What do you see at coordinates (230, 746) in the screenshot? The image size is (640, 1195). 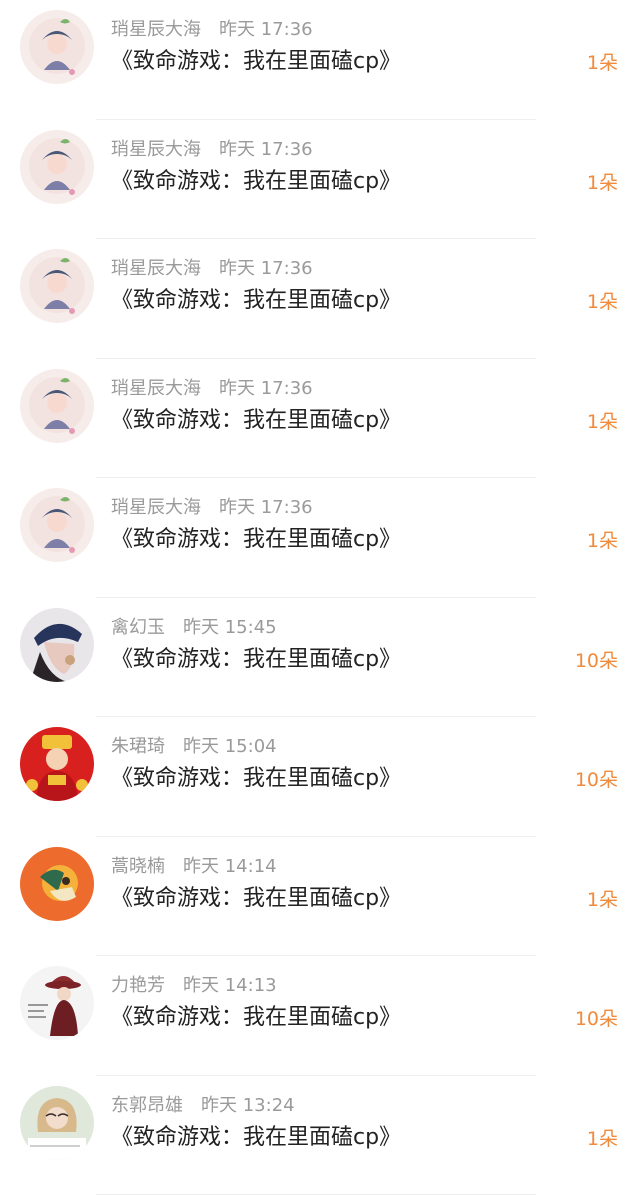 I see `timestamp: 昨天 15:04` at bounding box center [230, 746].